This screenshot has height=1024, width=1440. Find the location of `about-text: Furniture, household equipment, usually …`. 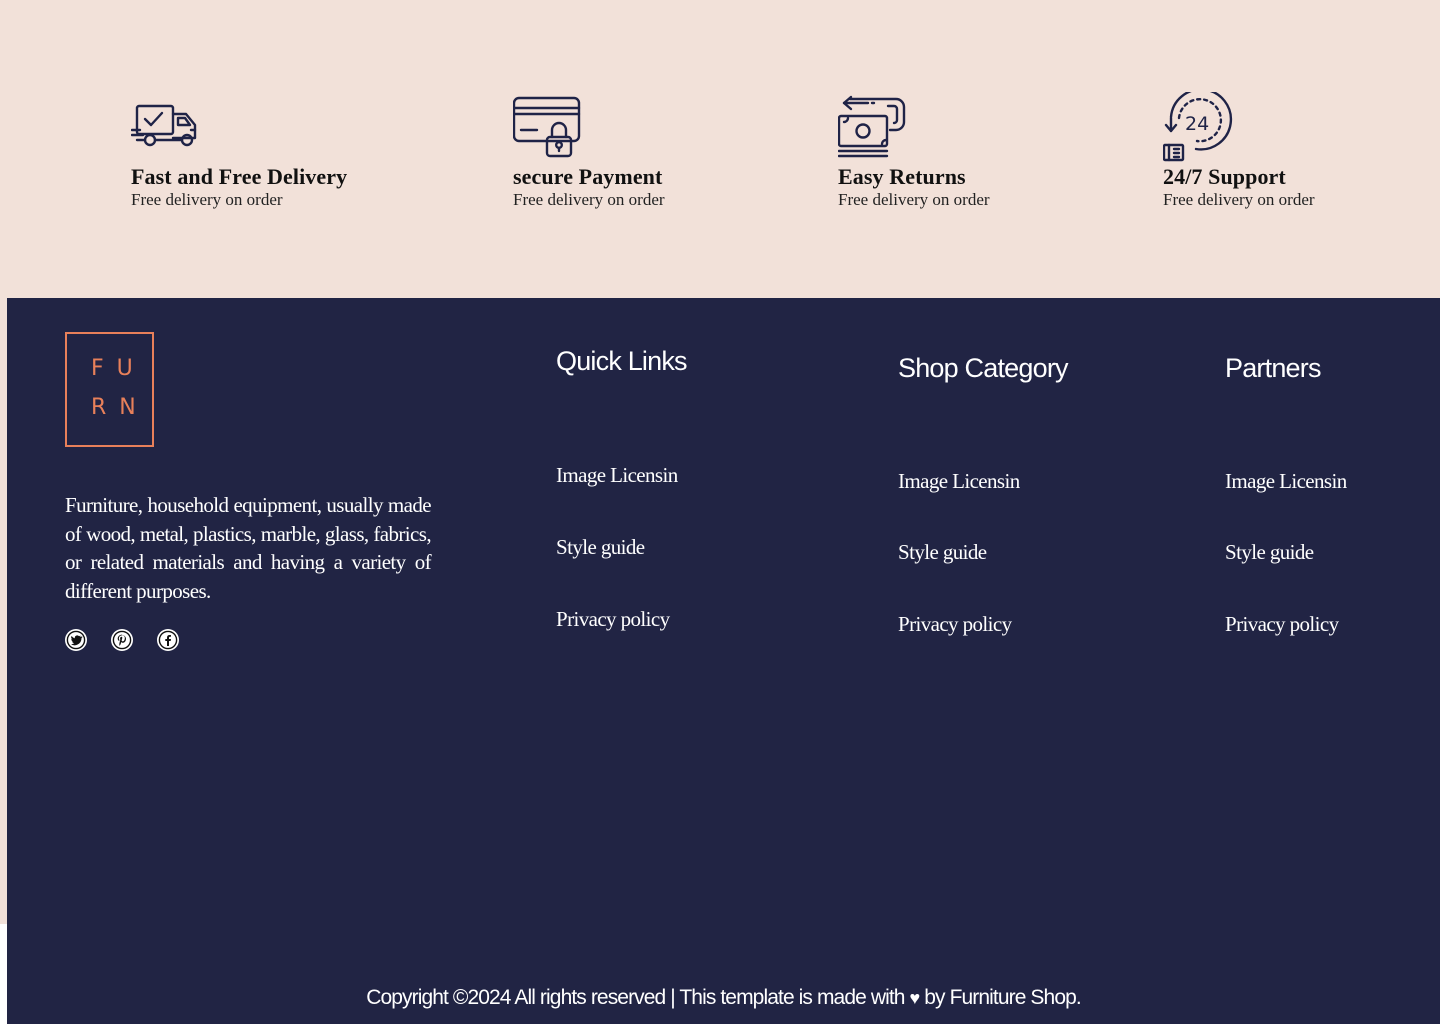

about-text: Furniture, household equipment, usually … is located at coordinates (248, 548).